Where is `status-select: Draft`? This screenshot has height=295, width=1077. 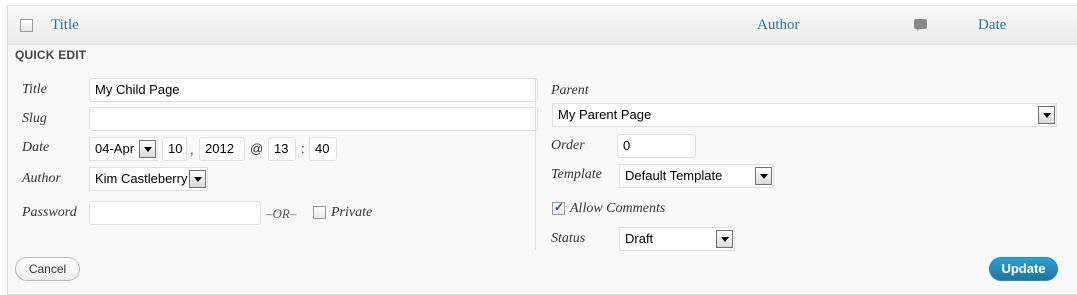
status-select: Draft is located at coordinates (677, 239).